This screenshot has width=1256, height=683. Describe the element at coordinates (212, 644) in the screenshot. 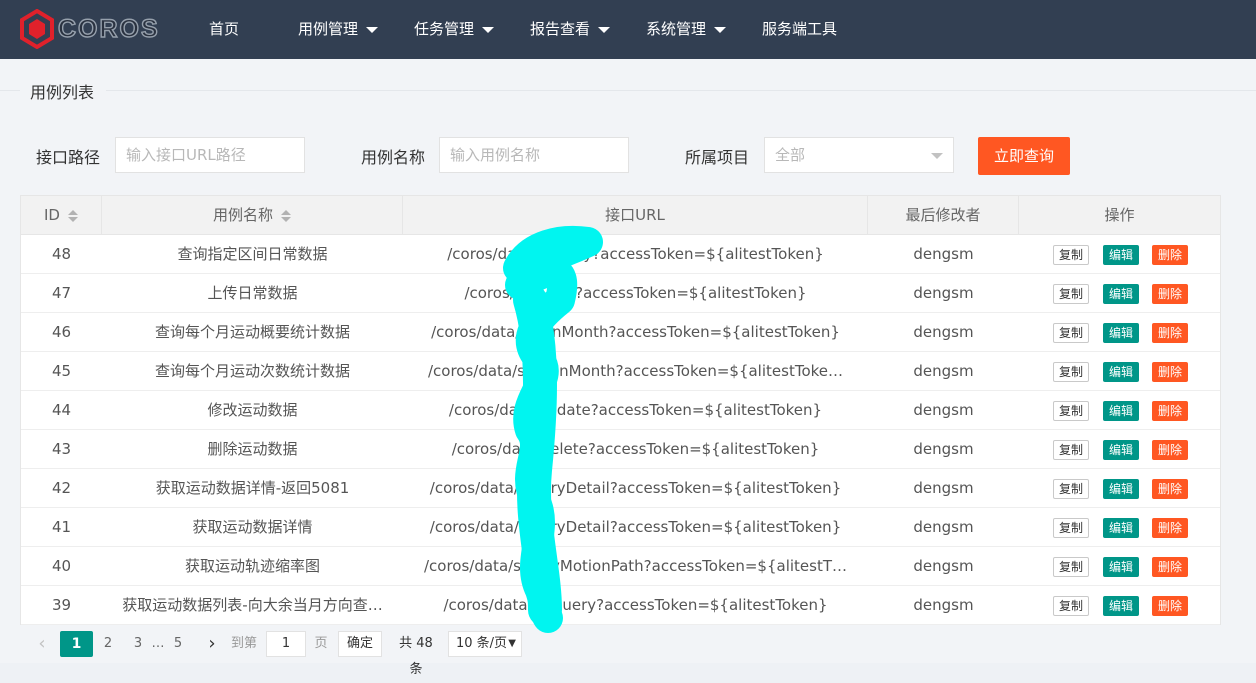

I see `next-page-button: ›` at that location.